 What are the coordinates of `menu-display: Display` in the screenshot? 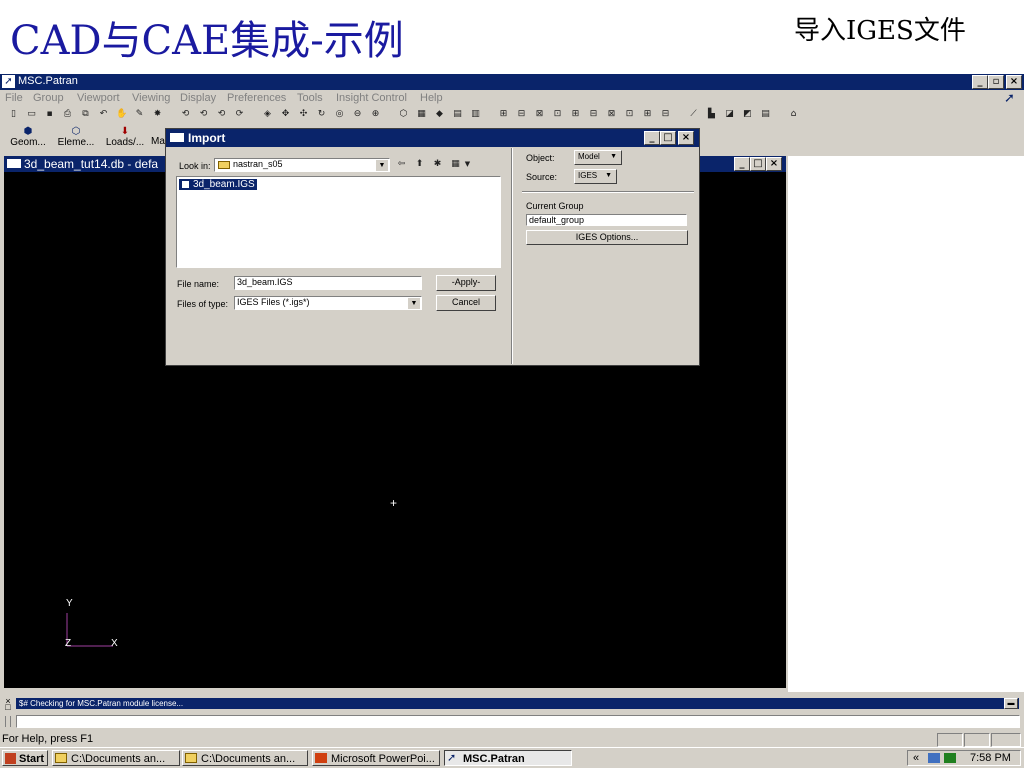 It's located at (198, 98).